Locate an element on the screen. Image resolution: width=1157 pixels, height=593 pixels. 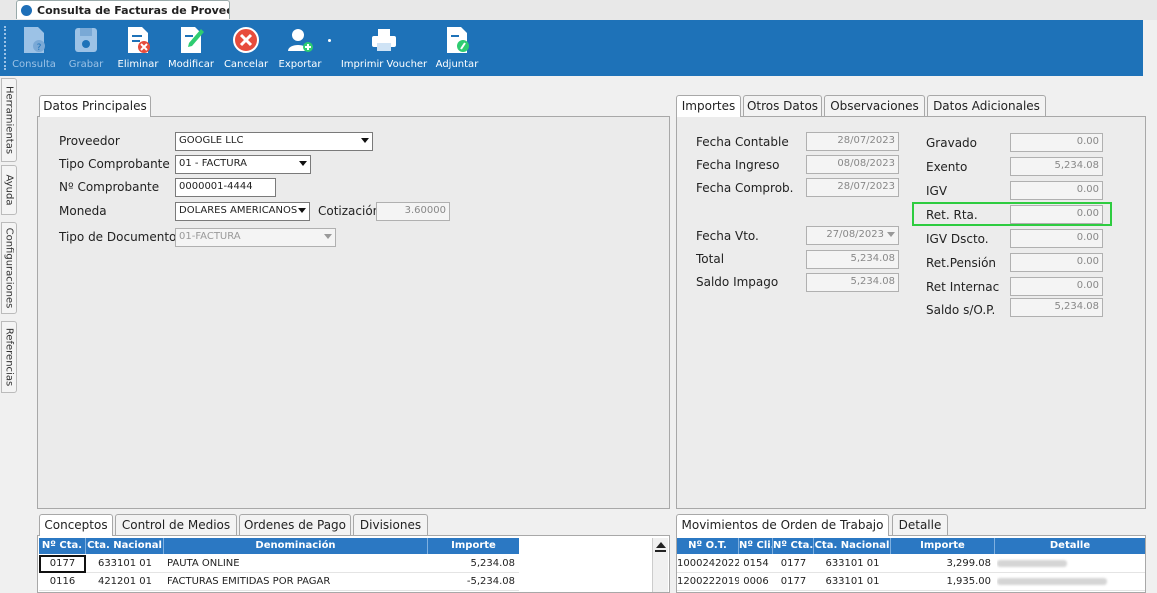
moneda-select: DOLARES AMERICANOS is located at coordinates (242, 211).